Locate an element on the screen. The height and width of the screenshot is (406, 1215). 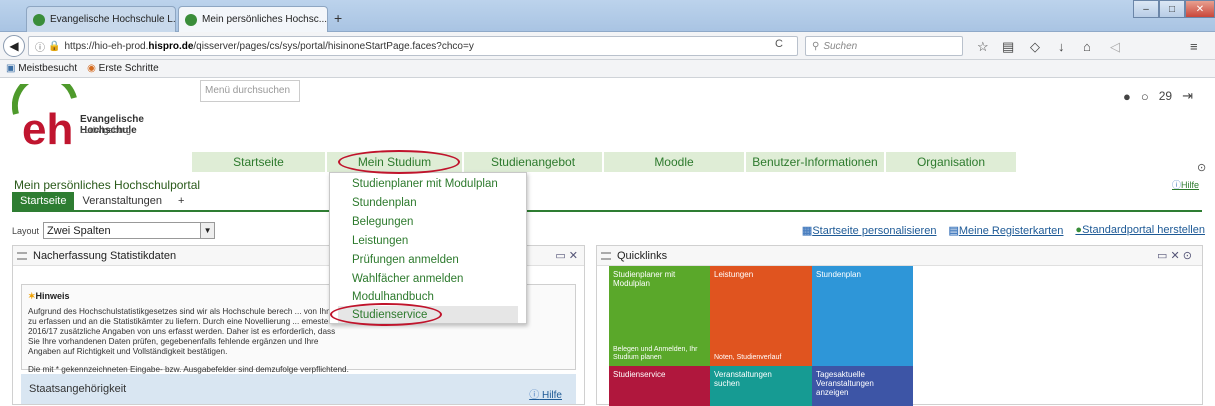
layout-row: Layout Zwei Spalten ▼ is located at coordinates (114, 230).